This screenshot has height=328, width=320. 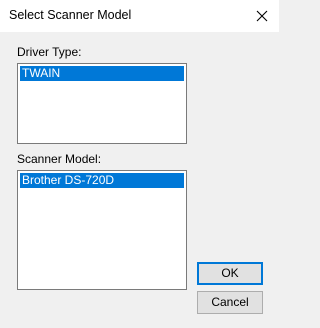 What do you see at coordinates (70, 15) in the screenshot?
I see `window-title: Select Scanner Model` at bounding box center [70, 15].